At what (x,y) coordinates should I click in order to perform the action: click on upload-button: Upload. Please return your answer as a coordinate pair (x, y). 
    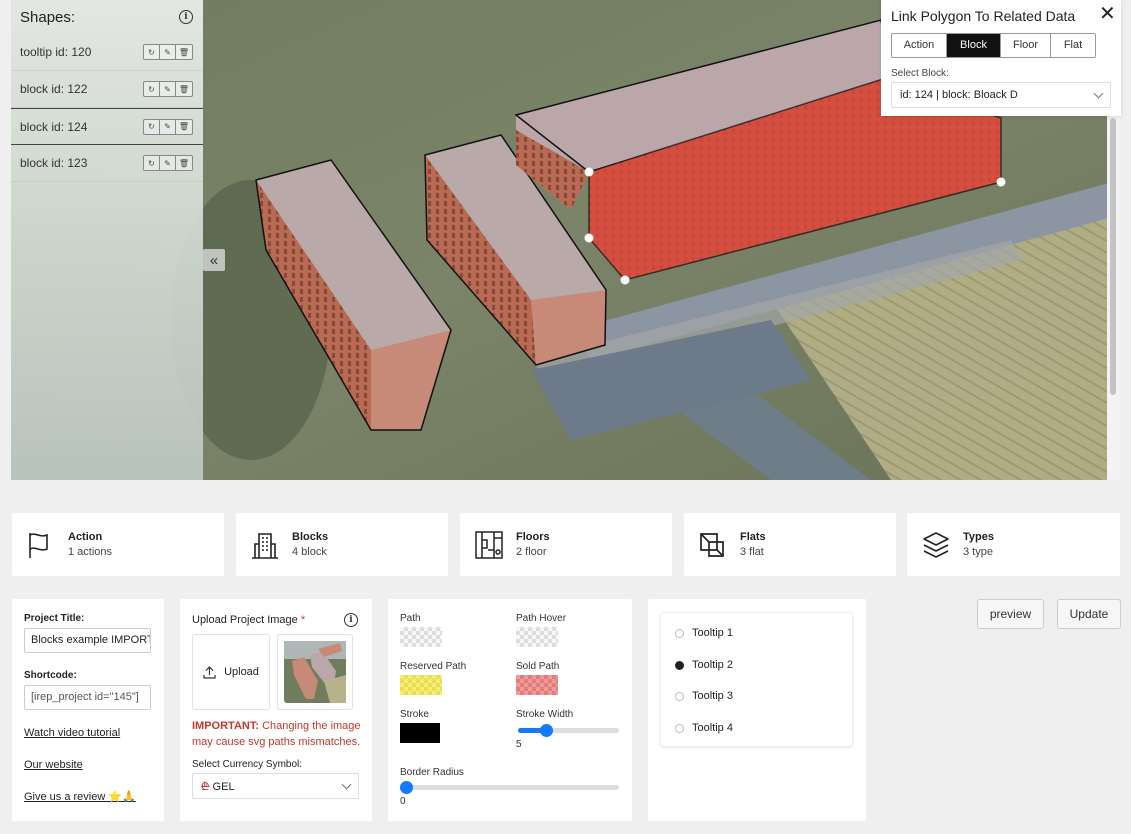
    Looking at the image, I should click on (231, 672).